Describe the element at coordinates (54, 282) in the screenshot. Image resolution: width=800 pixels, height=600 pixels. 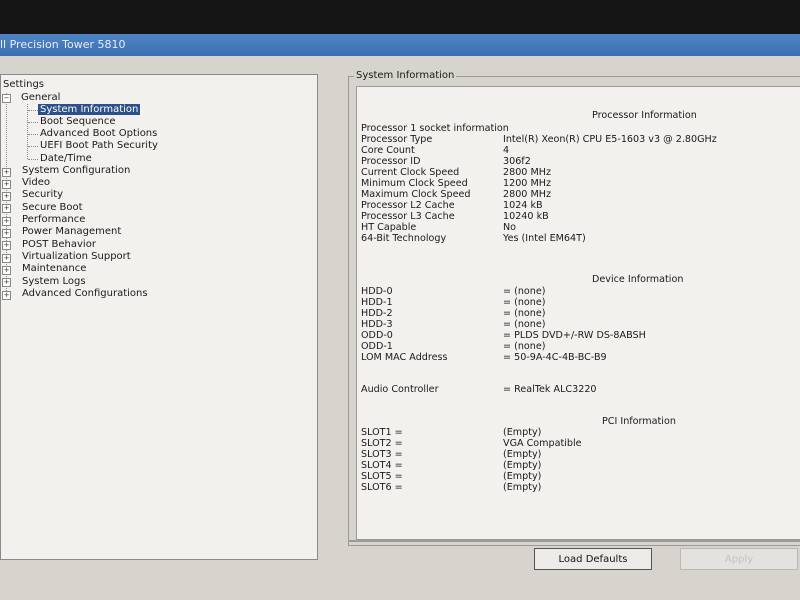
I see `tree-item-system-logs: System Logs` at that location.